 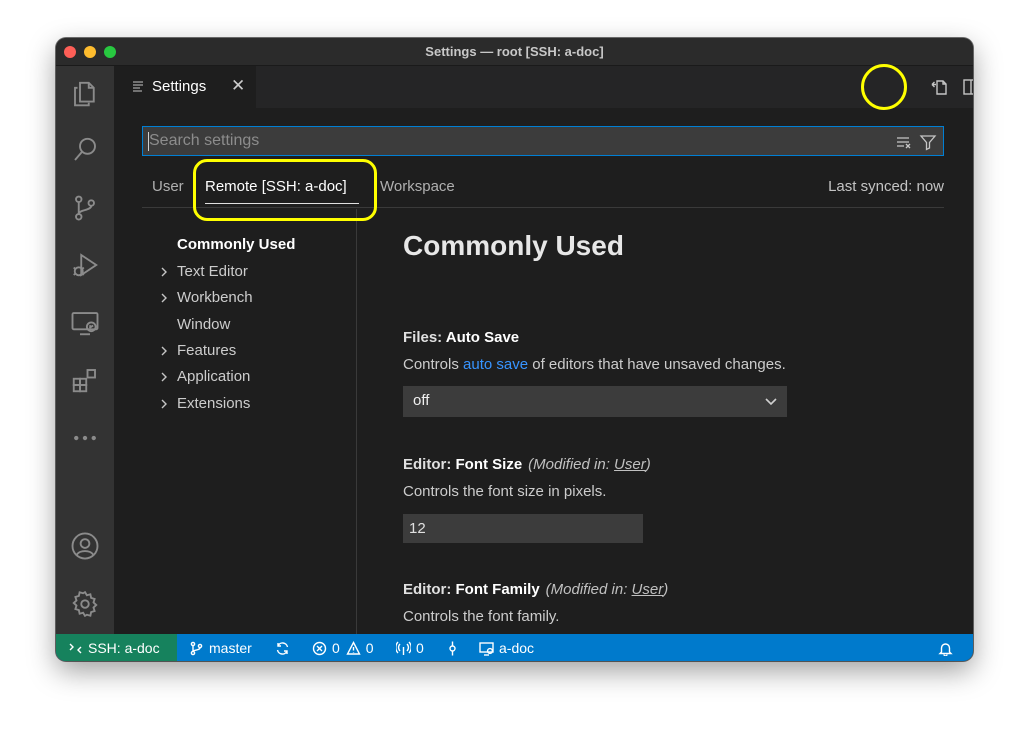 I want to click on scope-tab-workspace: Workspace, so click(x=417, y=186).